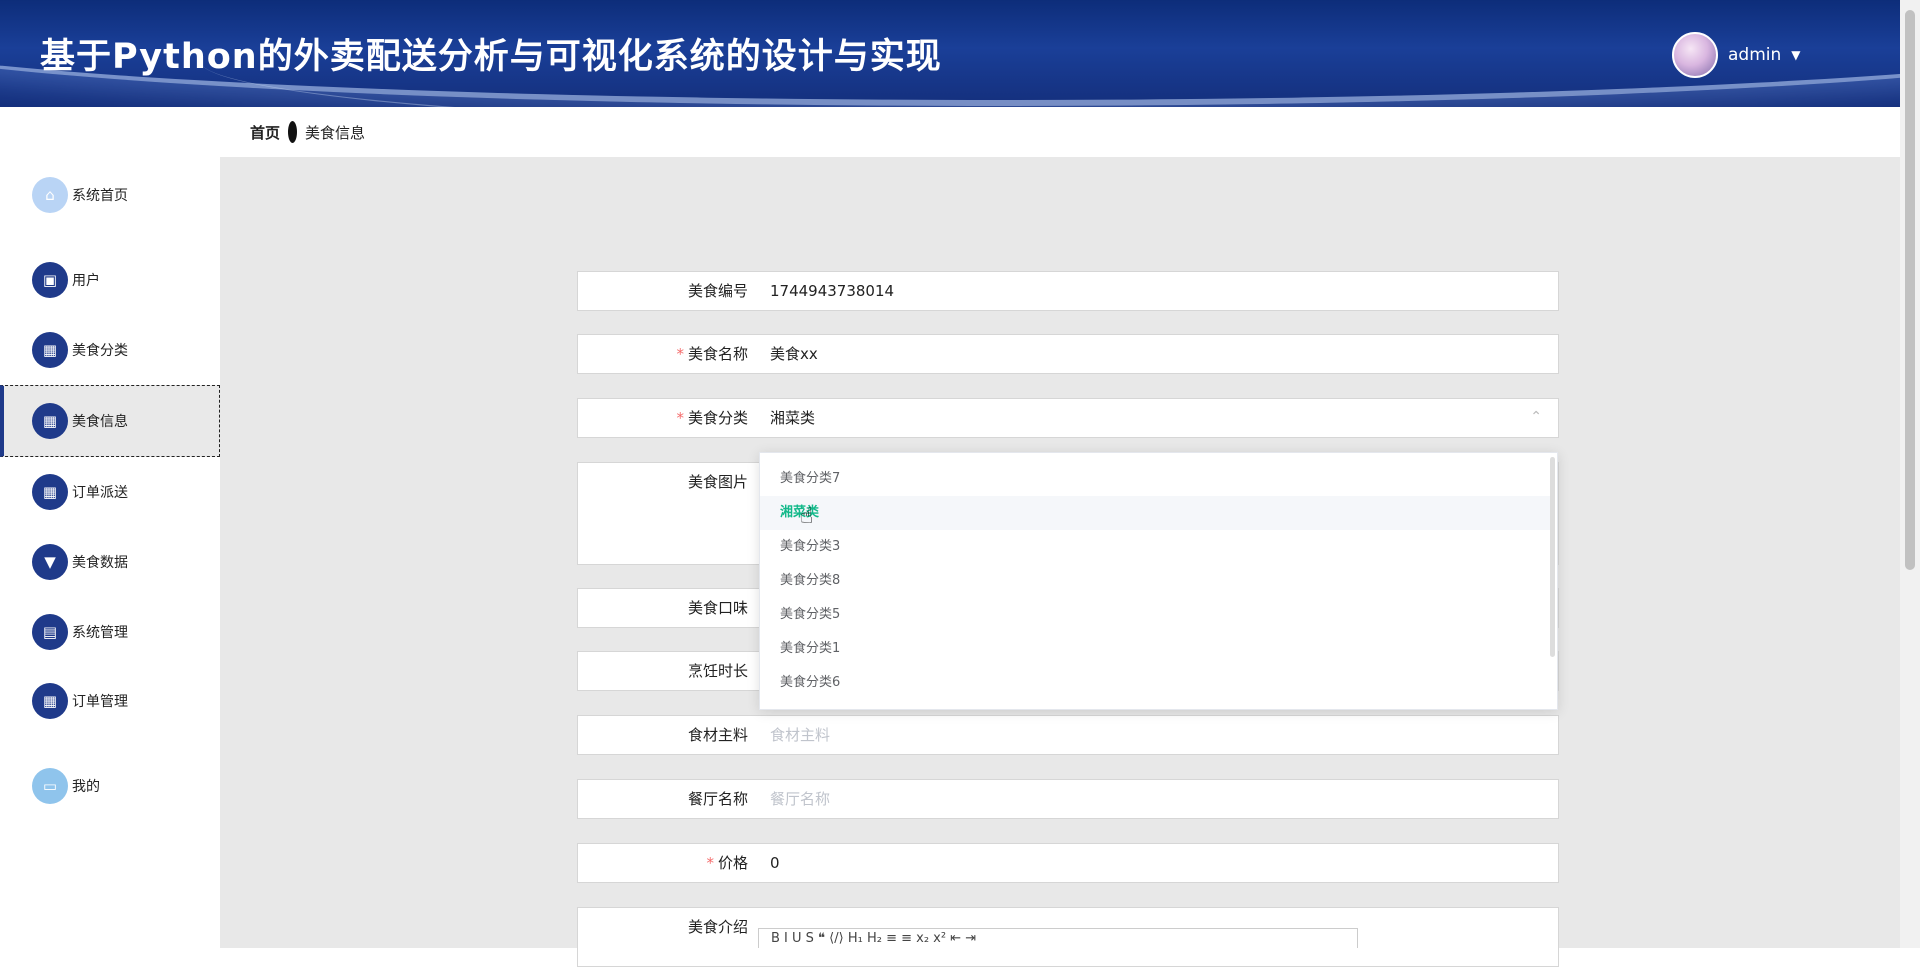 The width and height of the screenshot is (1920, 967). I want to click on sidebar-item-orders: ▦ 订单管理, so click(110, 701).